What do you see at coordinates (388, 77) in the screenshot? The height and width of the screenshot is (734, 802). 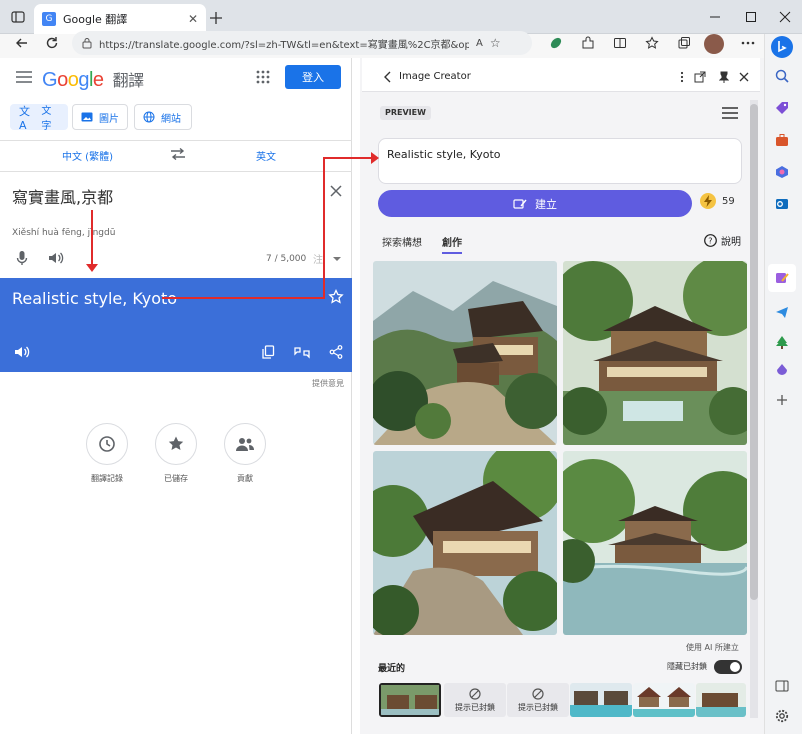 I see `sidebar-back-icon` at bounding box center [388, 77].